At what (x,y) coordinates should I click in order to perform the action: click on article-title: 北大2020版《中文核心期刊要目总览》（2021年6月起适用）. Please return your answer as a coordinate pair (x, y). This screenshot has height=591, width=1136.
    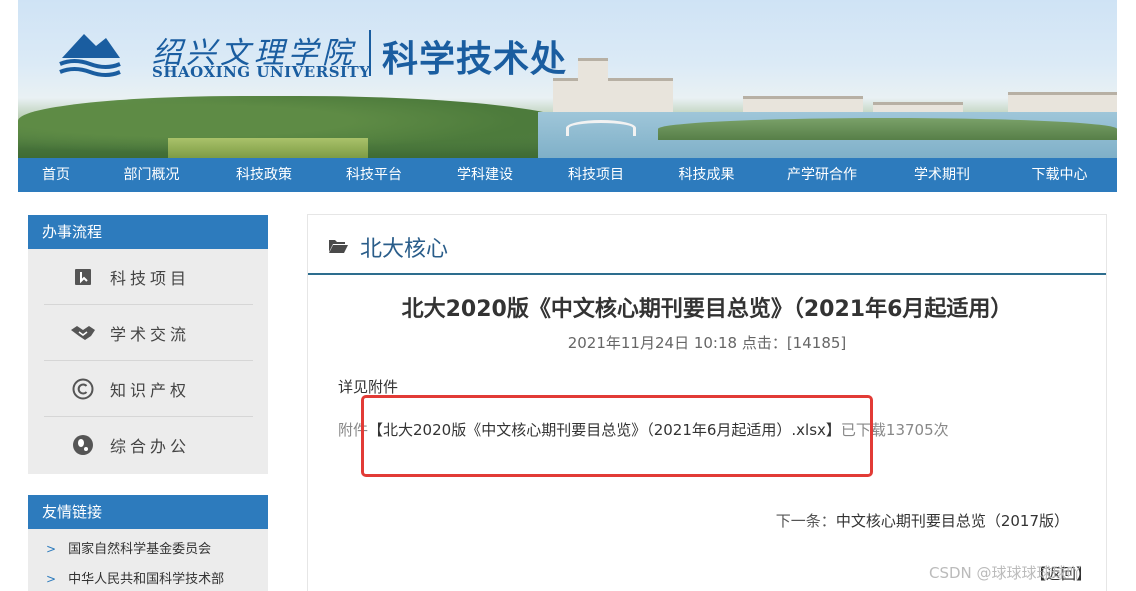
    Looking at the image, I should click on (707, 309).